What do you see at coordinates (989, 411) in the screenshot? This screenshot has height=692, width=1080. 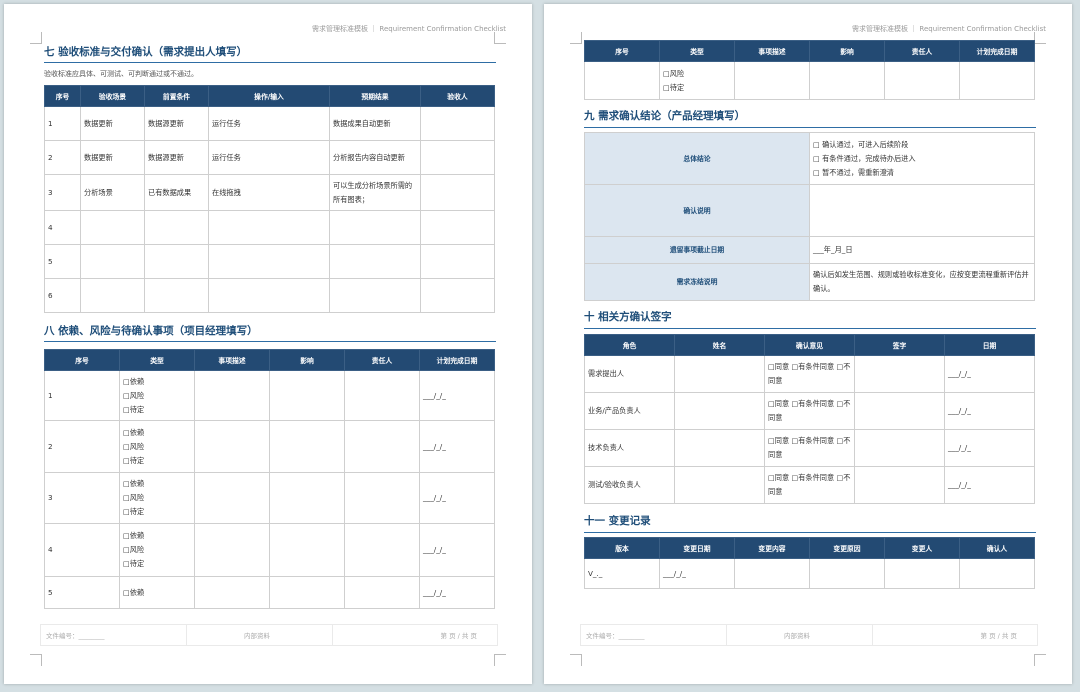 I see `date-cell: ___/_/_` at bounding box center [989, 411].